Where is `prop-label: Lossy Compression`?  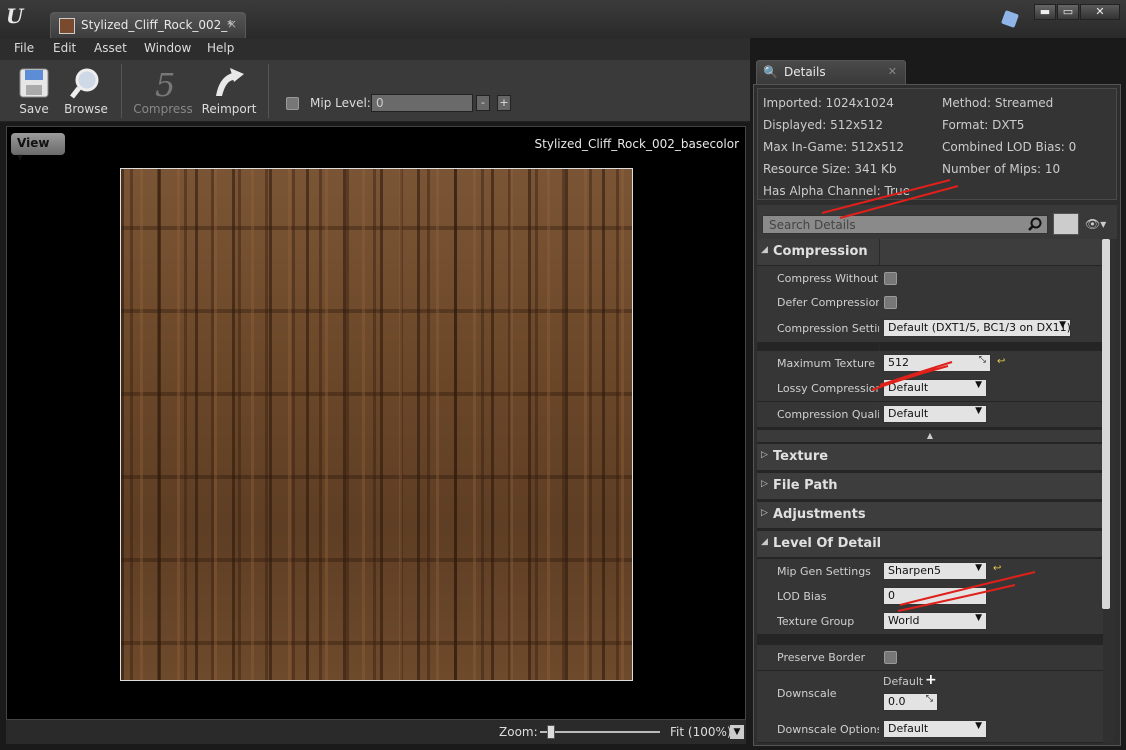 prop-label: Lossy Compression is located at coordinates (828, 388).